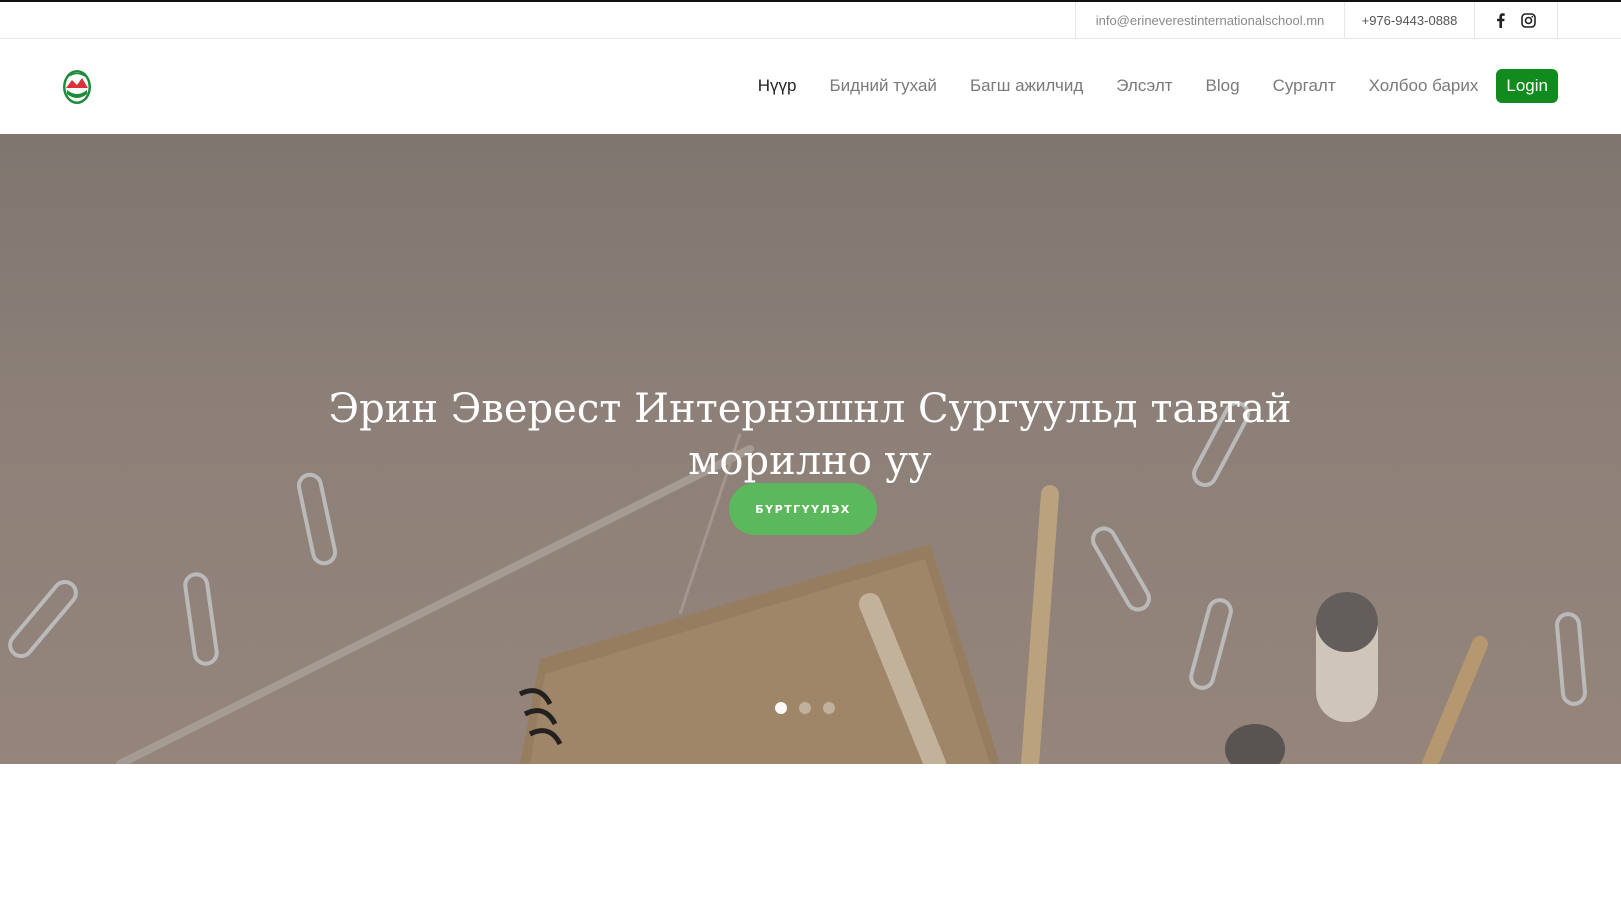  Describe the element at coordinates (803, 509) in the screenshot. I see `register-button: БҮРТГҮҮЛЭХ` at that location.